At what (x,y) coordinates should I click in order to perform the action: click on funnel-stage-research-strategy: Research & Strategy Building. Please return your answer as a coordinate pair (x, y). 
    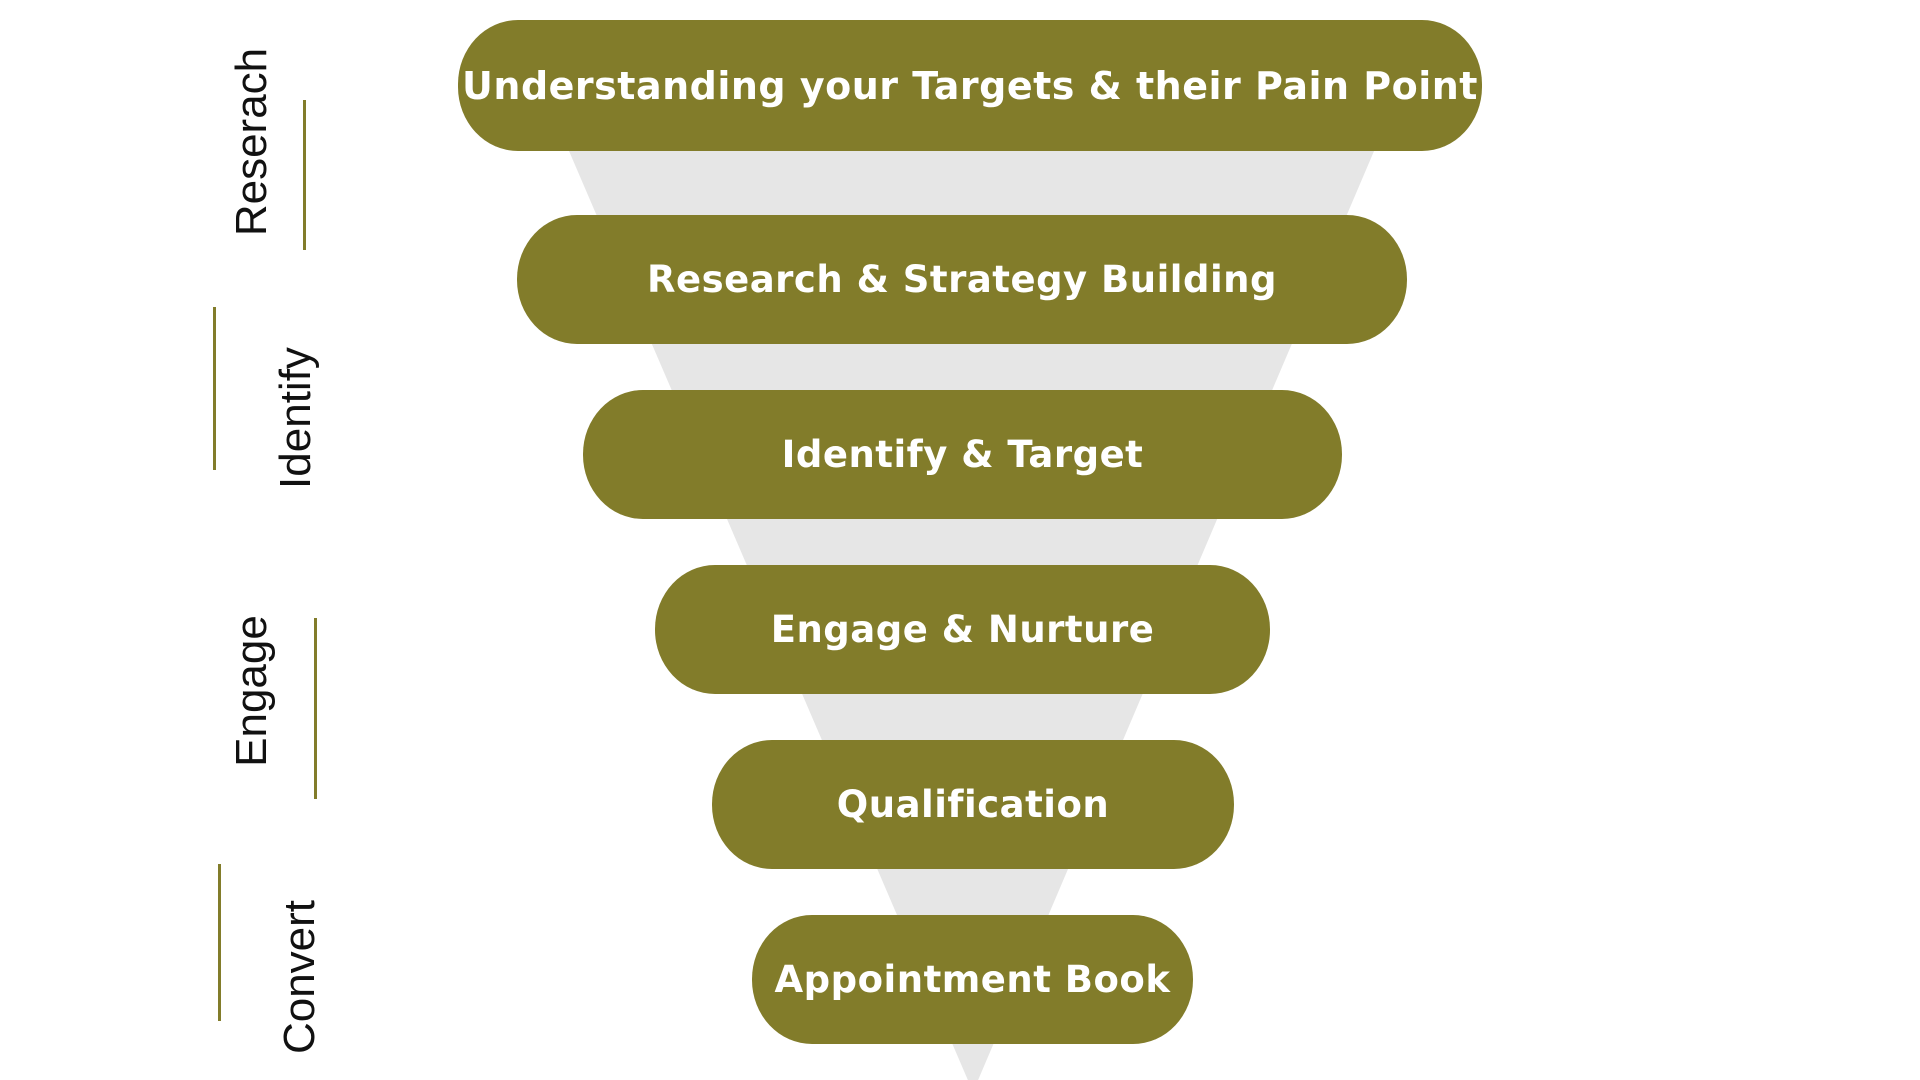
    Looking at the image, I should click on (962, 279).